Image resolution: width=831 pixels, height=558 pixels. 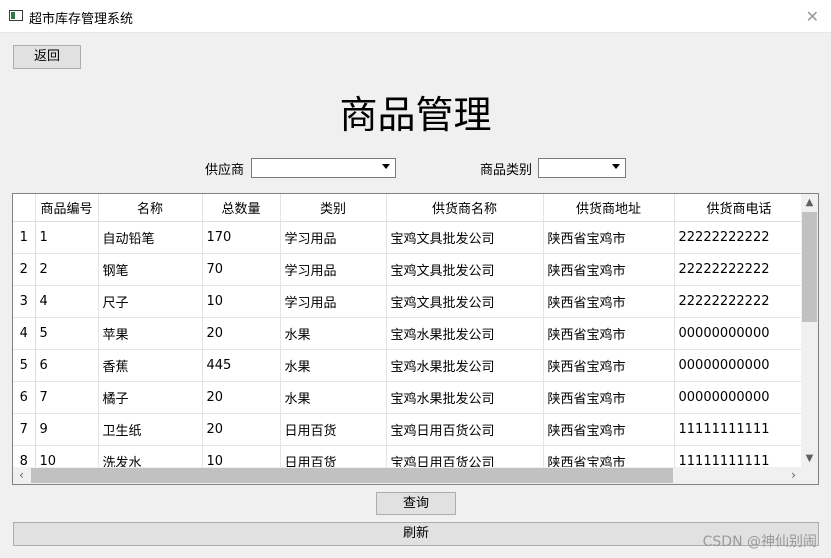 What do you see at coordinates (67, 365) in the screenshot?
I see `table-cell: 6` at bounding box center [67, 365].